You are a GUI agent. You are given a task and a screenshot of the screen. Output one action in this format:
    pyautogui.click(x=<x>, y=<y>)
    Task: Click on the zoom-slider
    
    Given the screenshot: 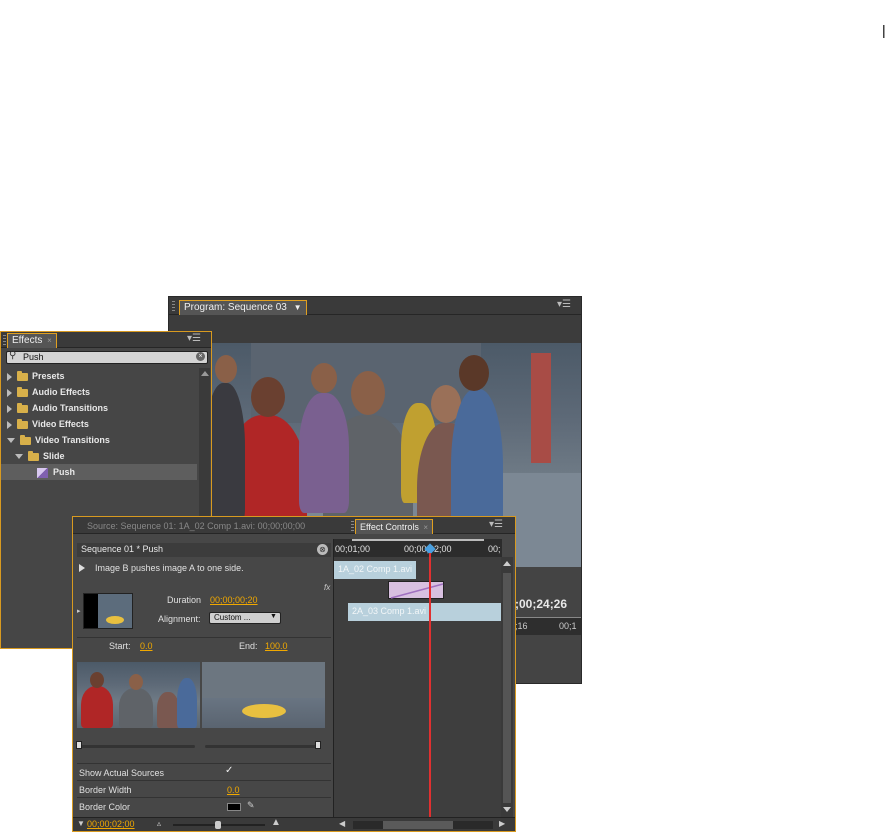 What is the action you would take?
    pyautogui.click(x=219, y=825)
    